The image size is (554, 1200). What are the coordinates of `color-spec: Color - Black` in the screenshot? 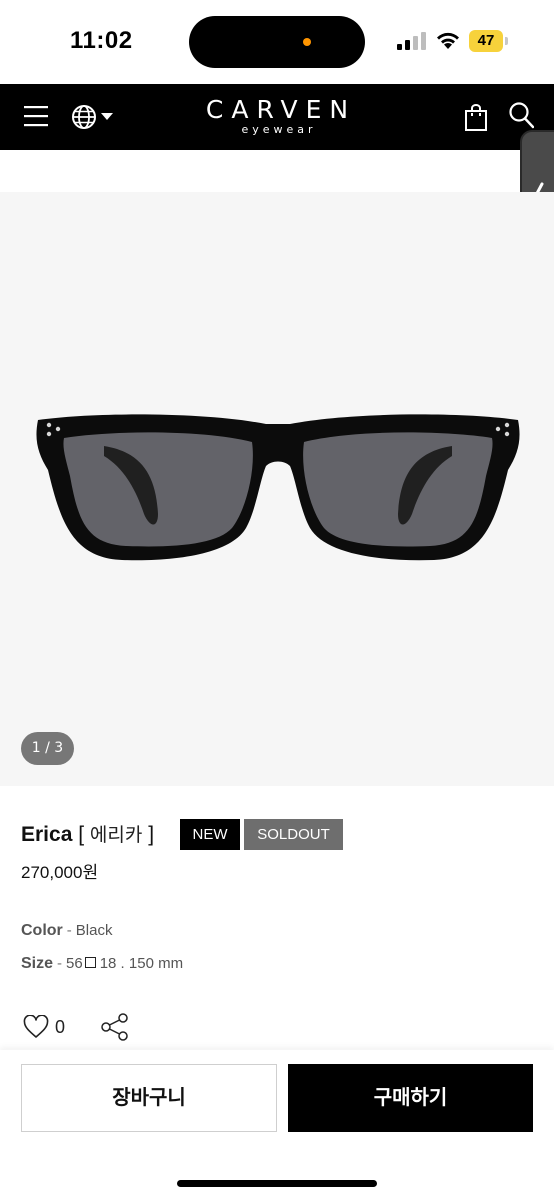 It's located at (66, 931).